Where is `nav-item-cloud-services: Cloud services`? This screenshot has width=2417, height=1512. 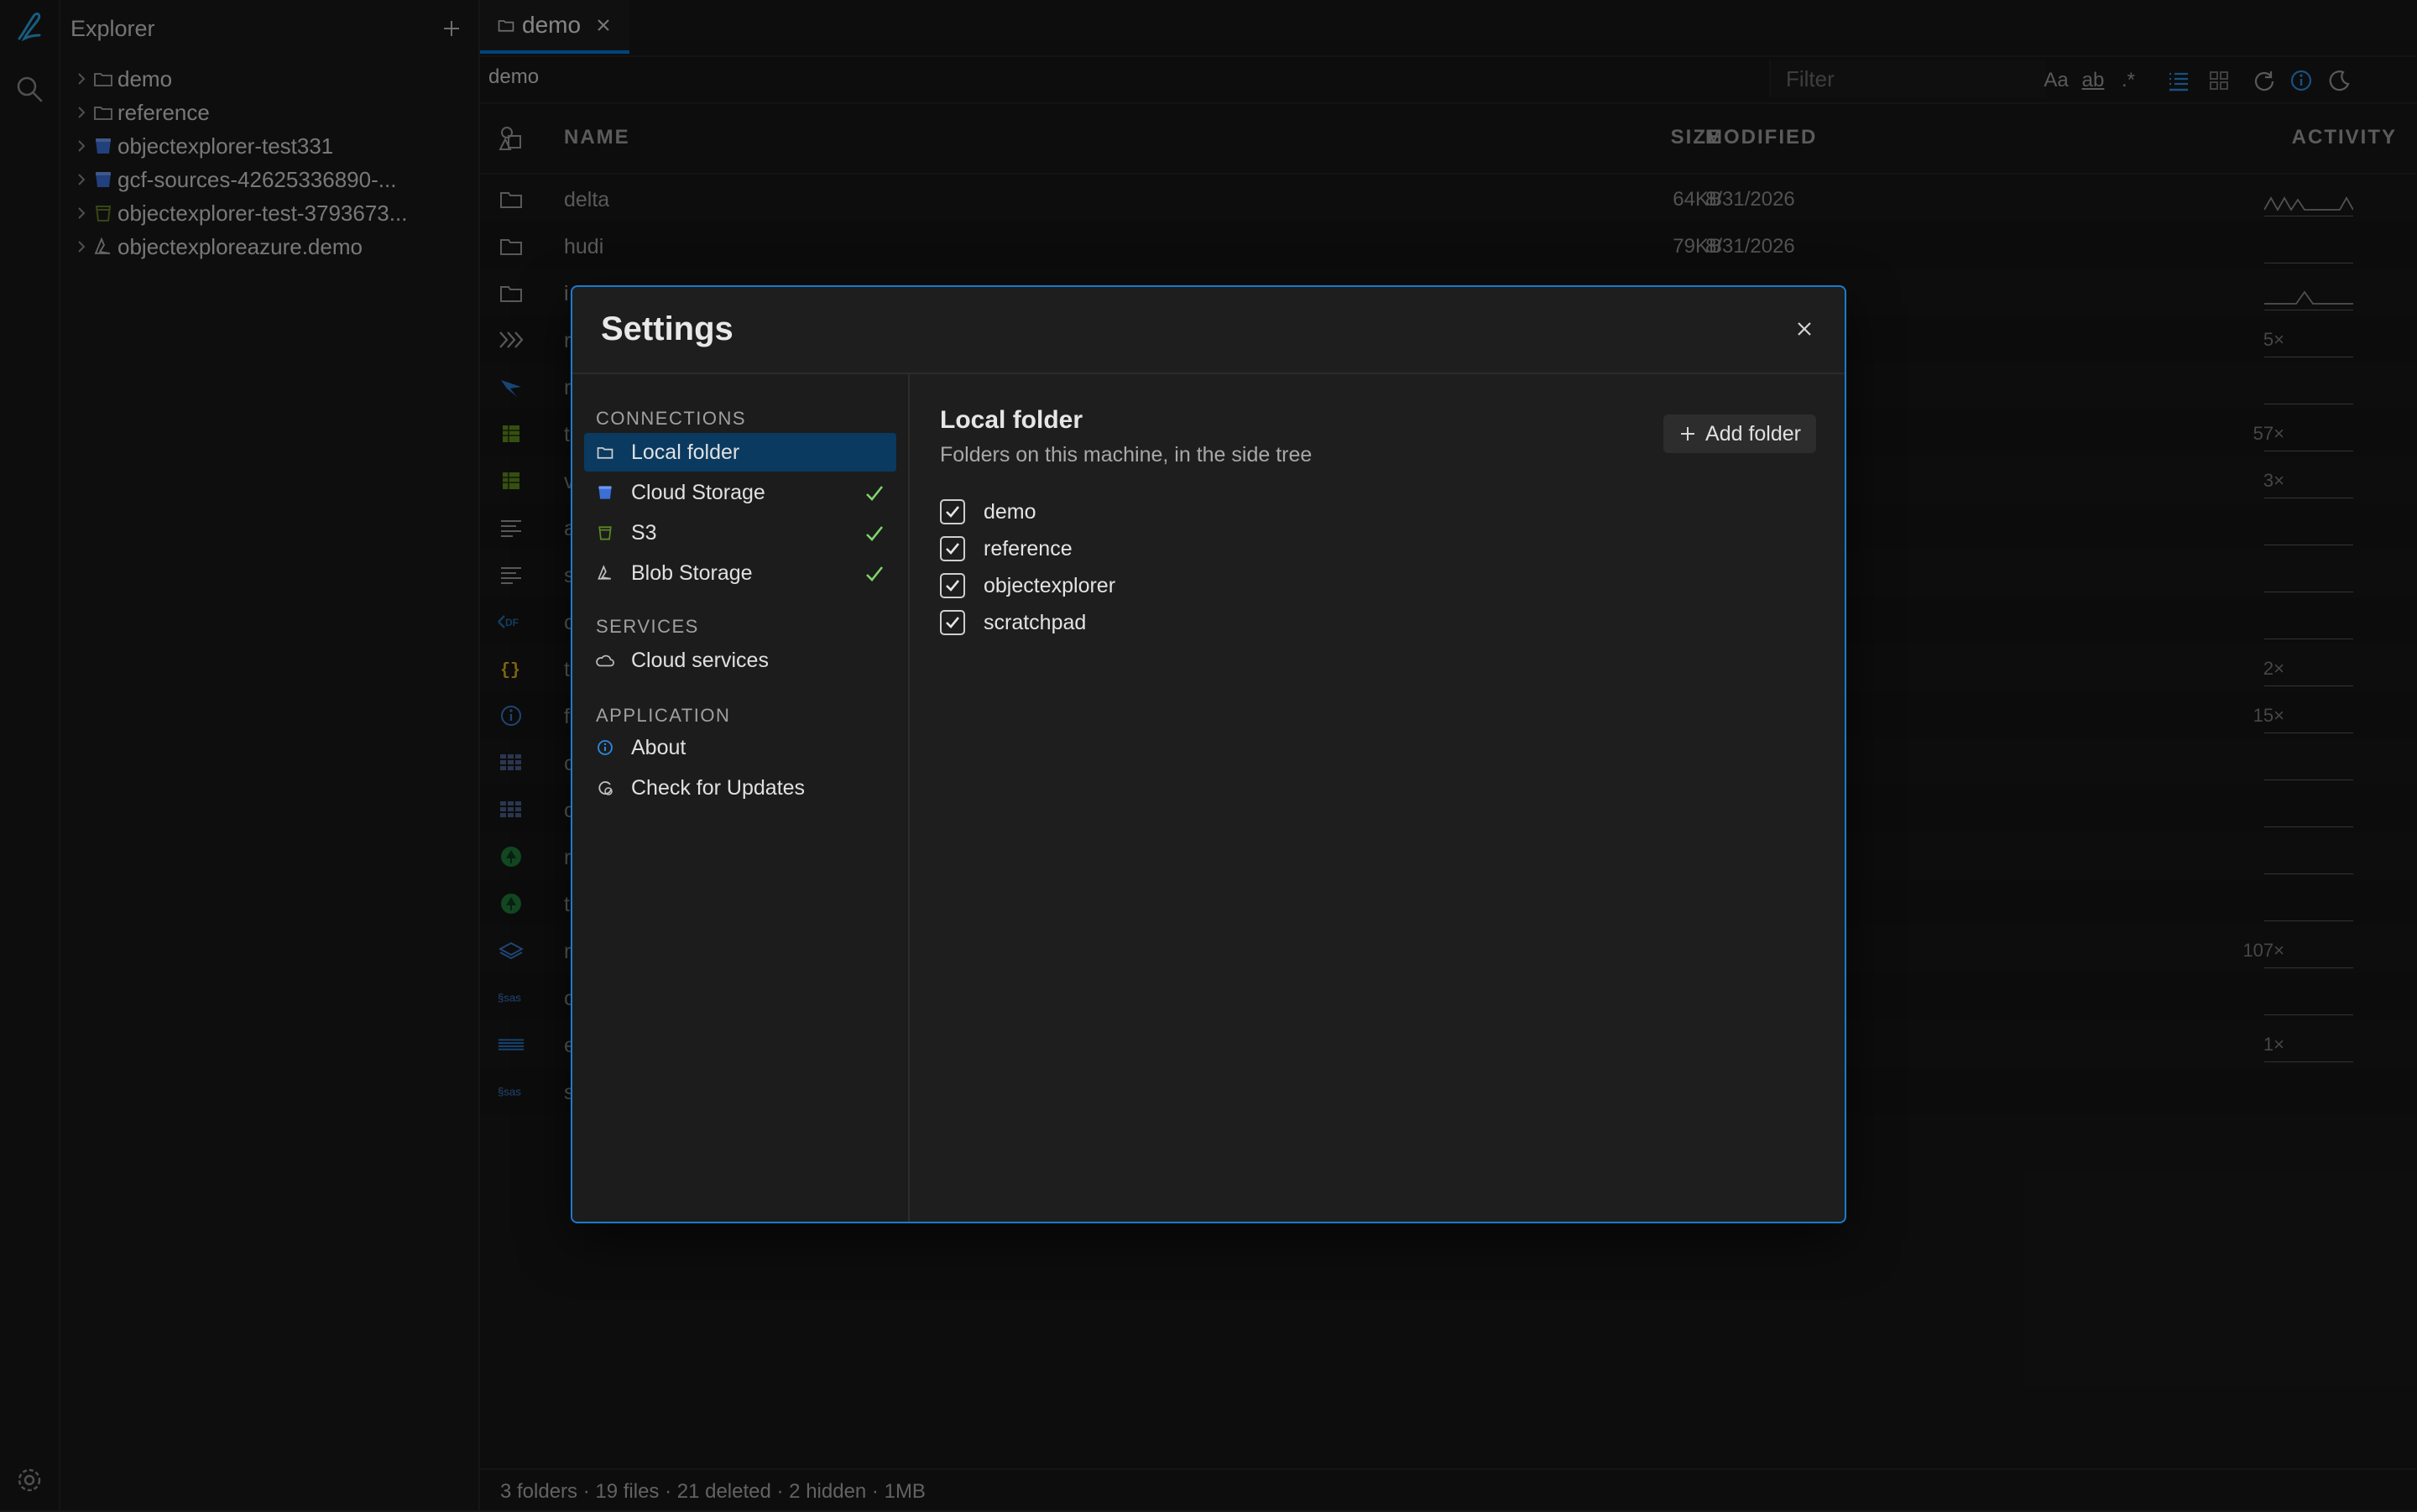
nav-item-cloud-services: Cloud services is located at coordinates (740, 661).